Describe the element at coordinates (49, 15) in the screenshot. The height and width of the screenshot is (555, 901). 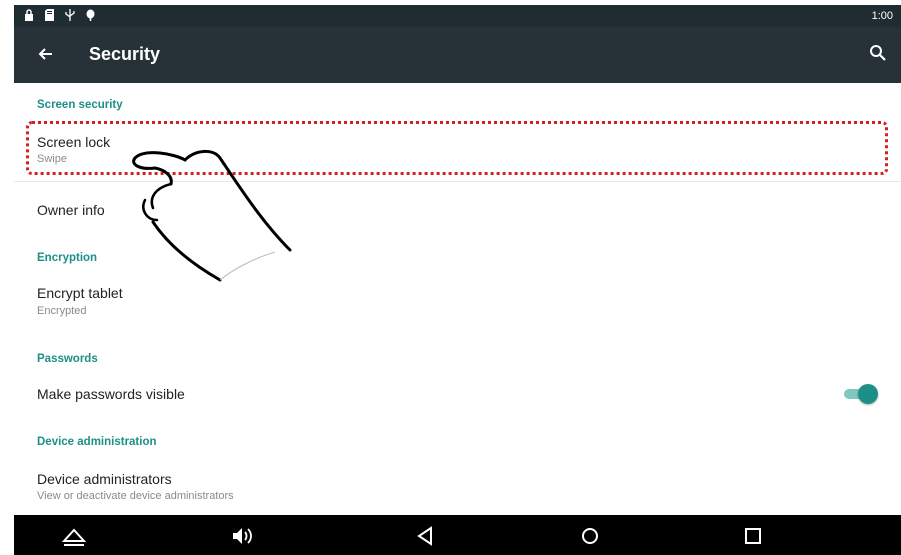
I see `sd-card-icon` at that location.